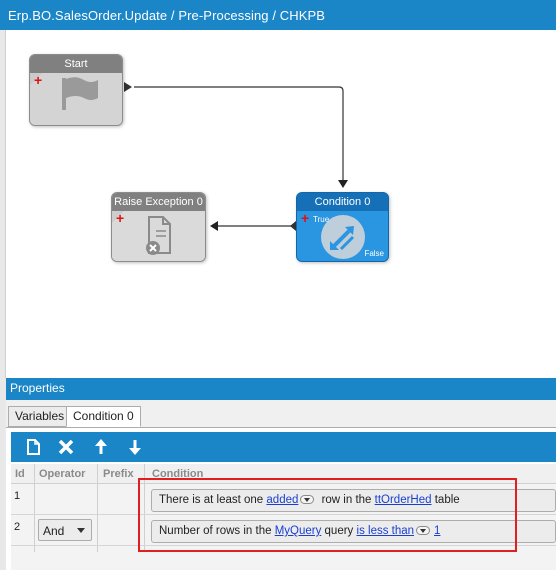 The image size is (556, 570). Describe the element at coordinates (342, 227) in the screenshot. I see `condition-node: Condition 0 True False +` at that location.